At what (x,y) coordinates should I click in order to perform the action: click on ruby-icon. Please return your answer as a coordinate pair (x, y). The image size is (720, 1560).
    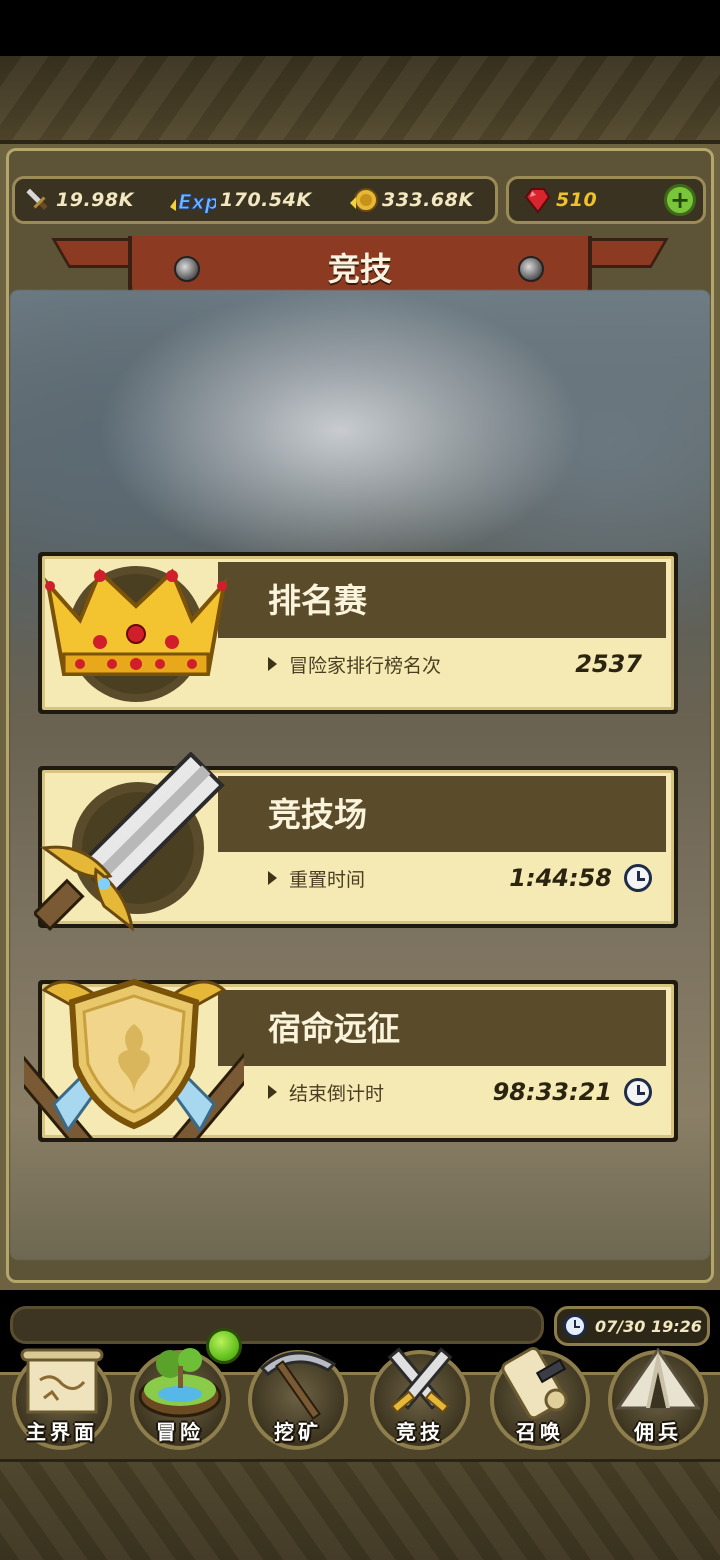
    Looking at the image, I should click on (537, 200).